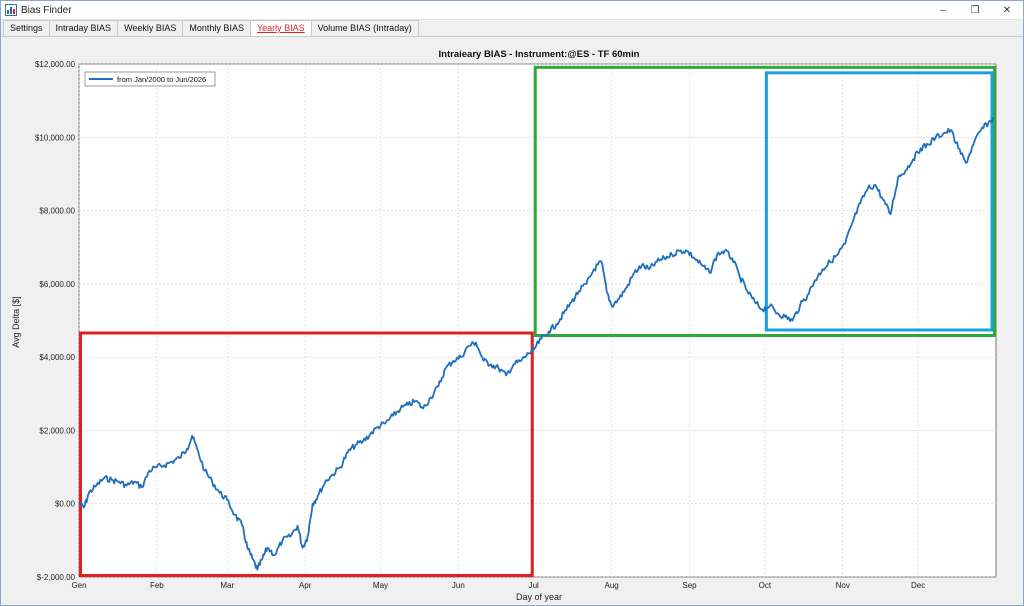 This screenshot has height=606, width=1024. I want to click on window-title: Bias Finder, so click(46, 10).